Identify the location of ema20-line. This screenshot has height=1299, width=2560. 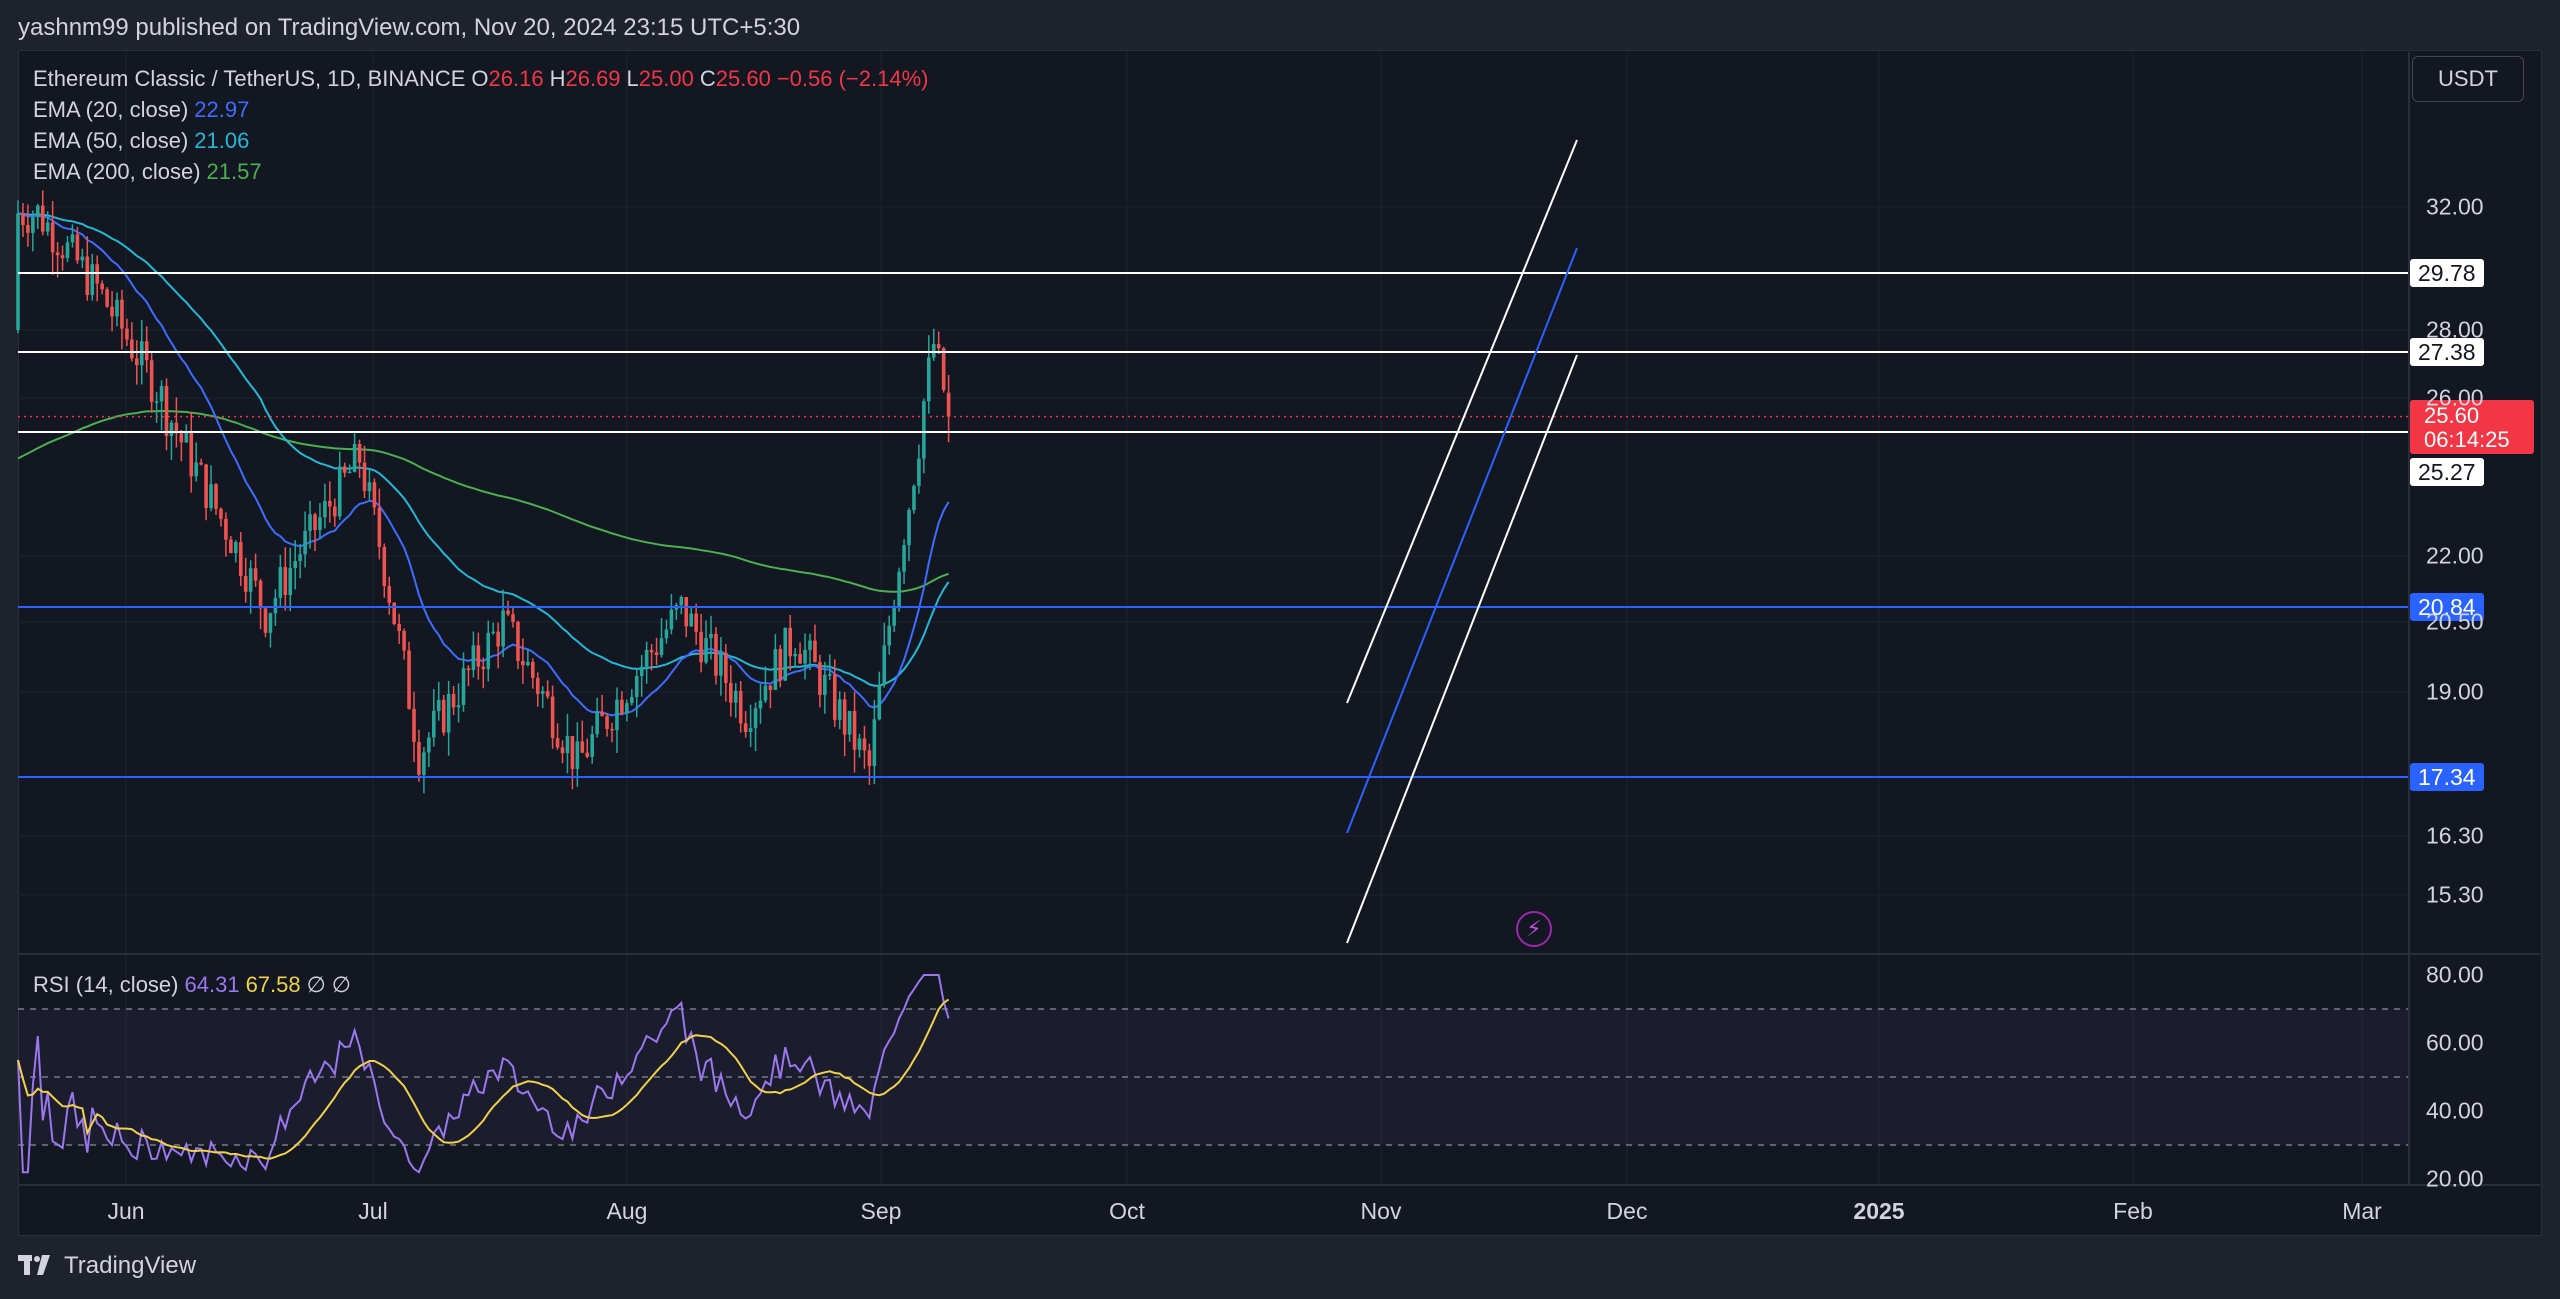
(483, 464).